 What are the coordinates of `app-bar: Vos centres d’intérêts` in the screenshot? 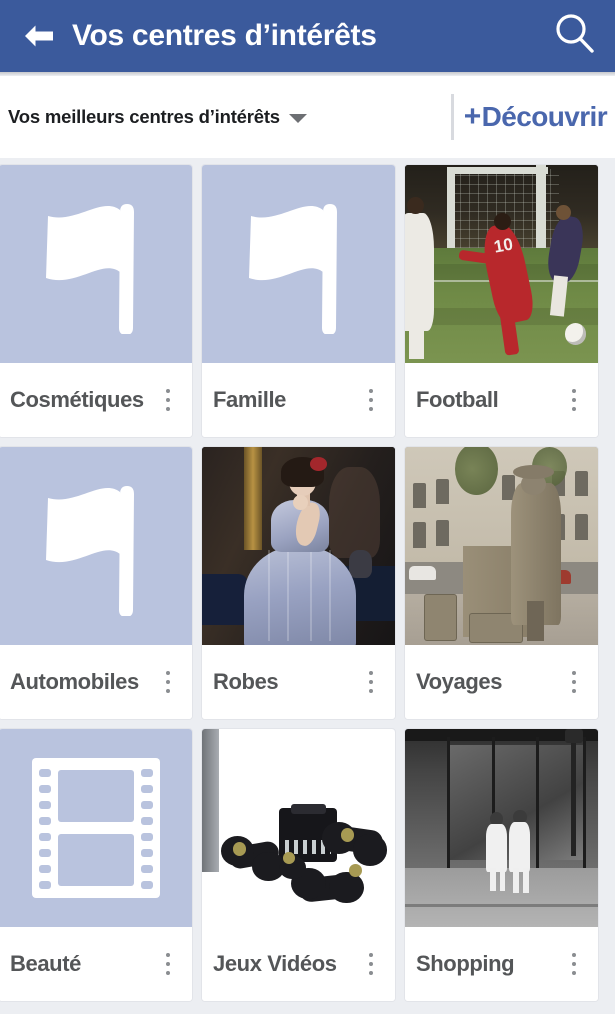 It's located at (307, 36).